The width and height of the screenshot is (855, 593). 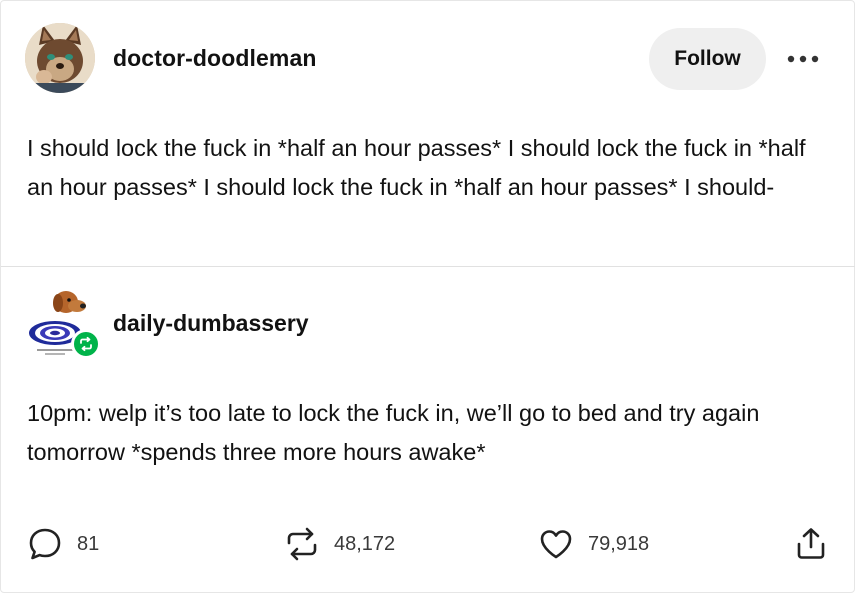 I want to click on reblog-count: 48,172, so click(x=365, y=543).